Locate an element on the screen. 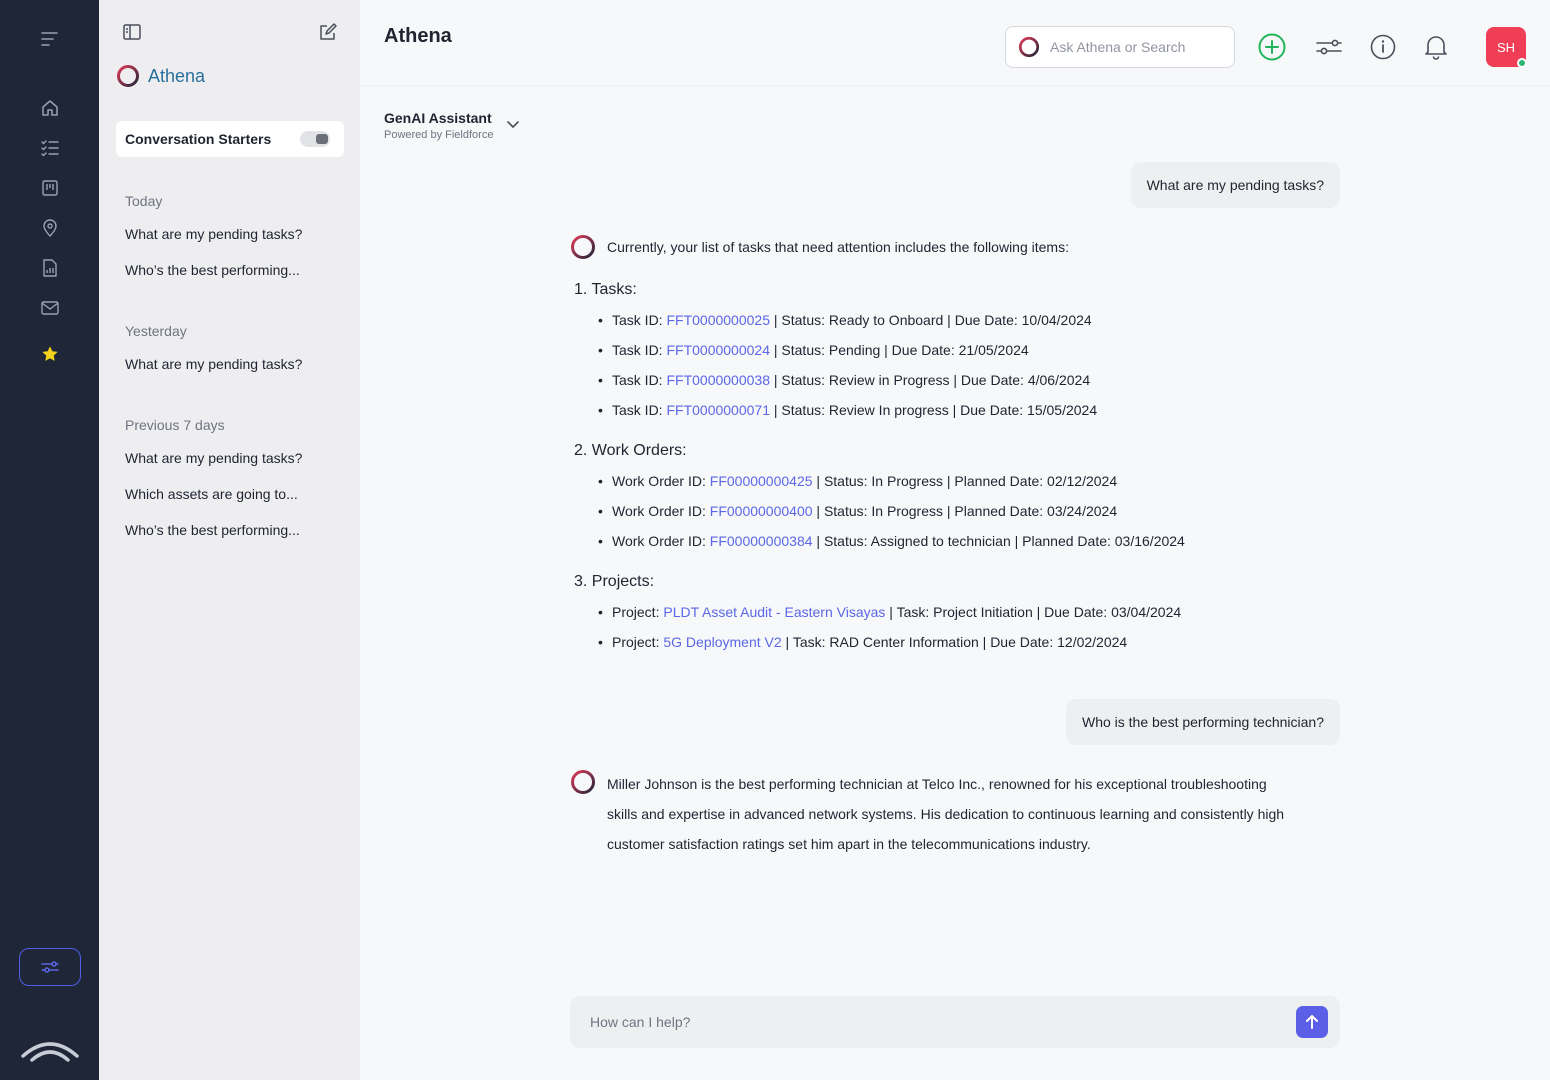  filters-button is located at coordinates (1329, 47).